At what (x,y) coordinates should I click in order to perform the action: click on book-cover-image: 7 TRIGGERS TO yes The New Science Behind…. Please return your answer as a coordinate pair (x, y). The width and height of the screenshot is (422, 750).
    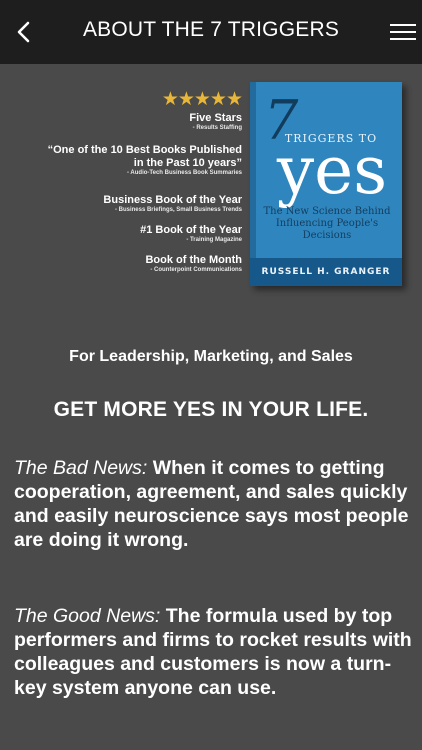
    Looking at the image, I should click on (326, 184).